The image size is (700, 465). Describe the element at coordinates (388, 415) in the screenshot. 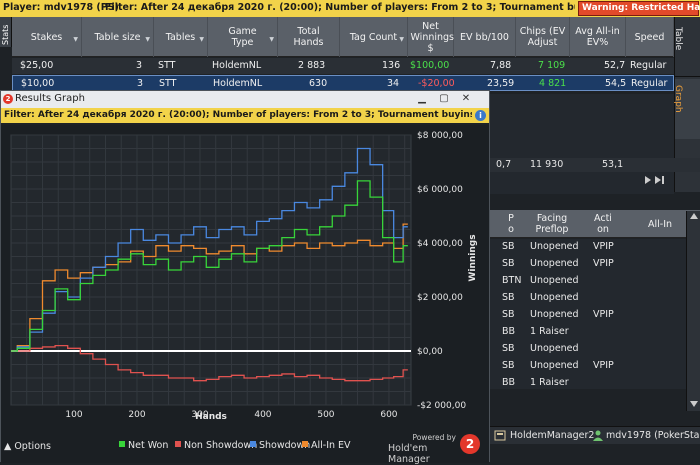

I see `x-tick-label: 600` at that location.